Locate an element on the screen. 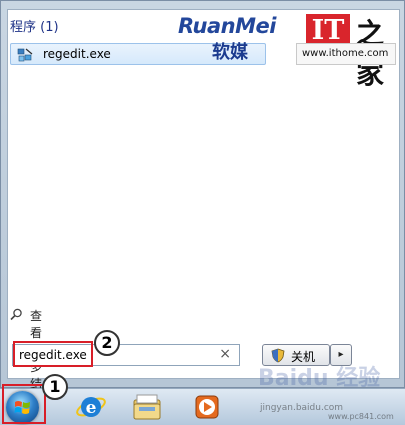 This screenshot has width=405, height=425. ithome-url: www.ithome.com is located at coordinates (345, 53).